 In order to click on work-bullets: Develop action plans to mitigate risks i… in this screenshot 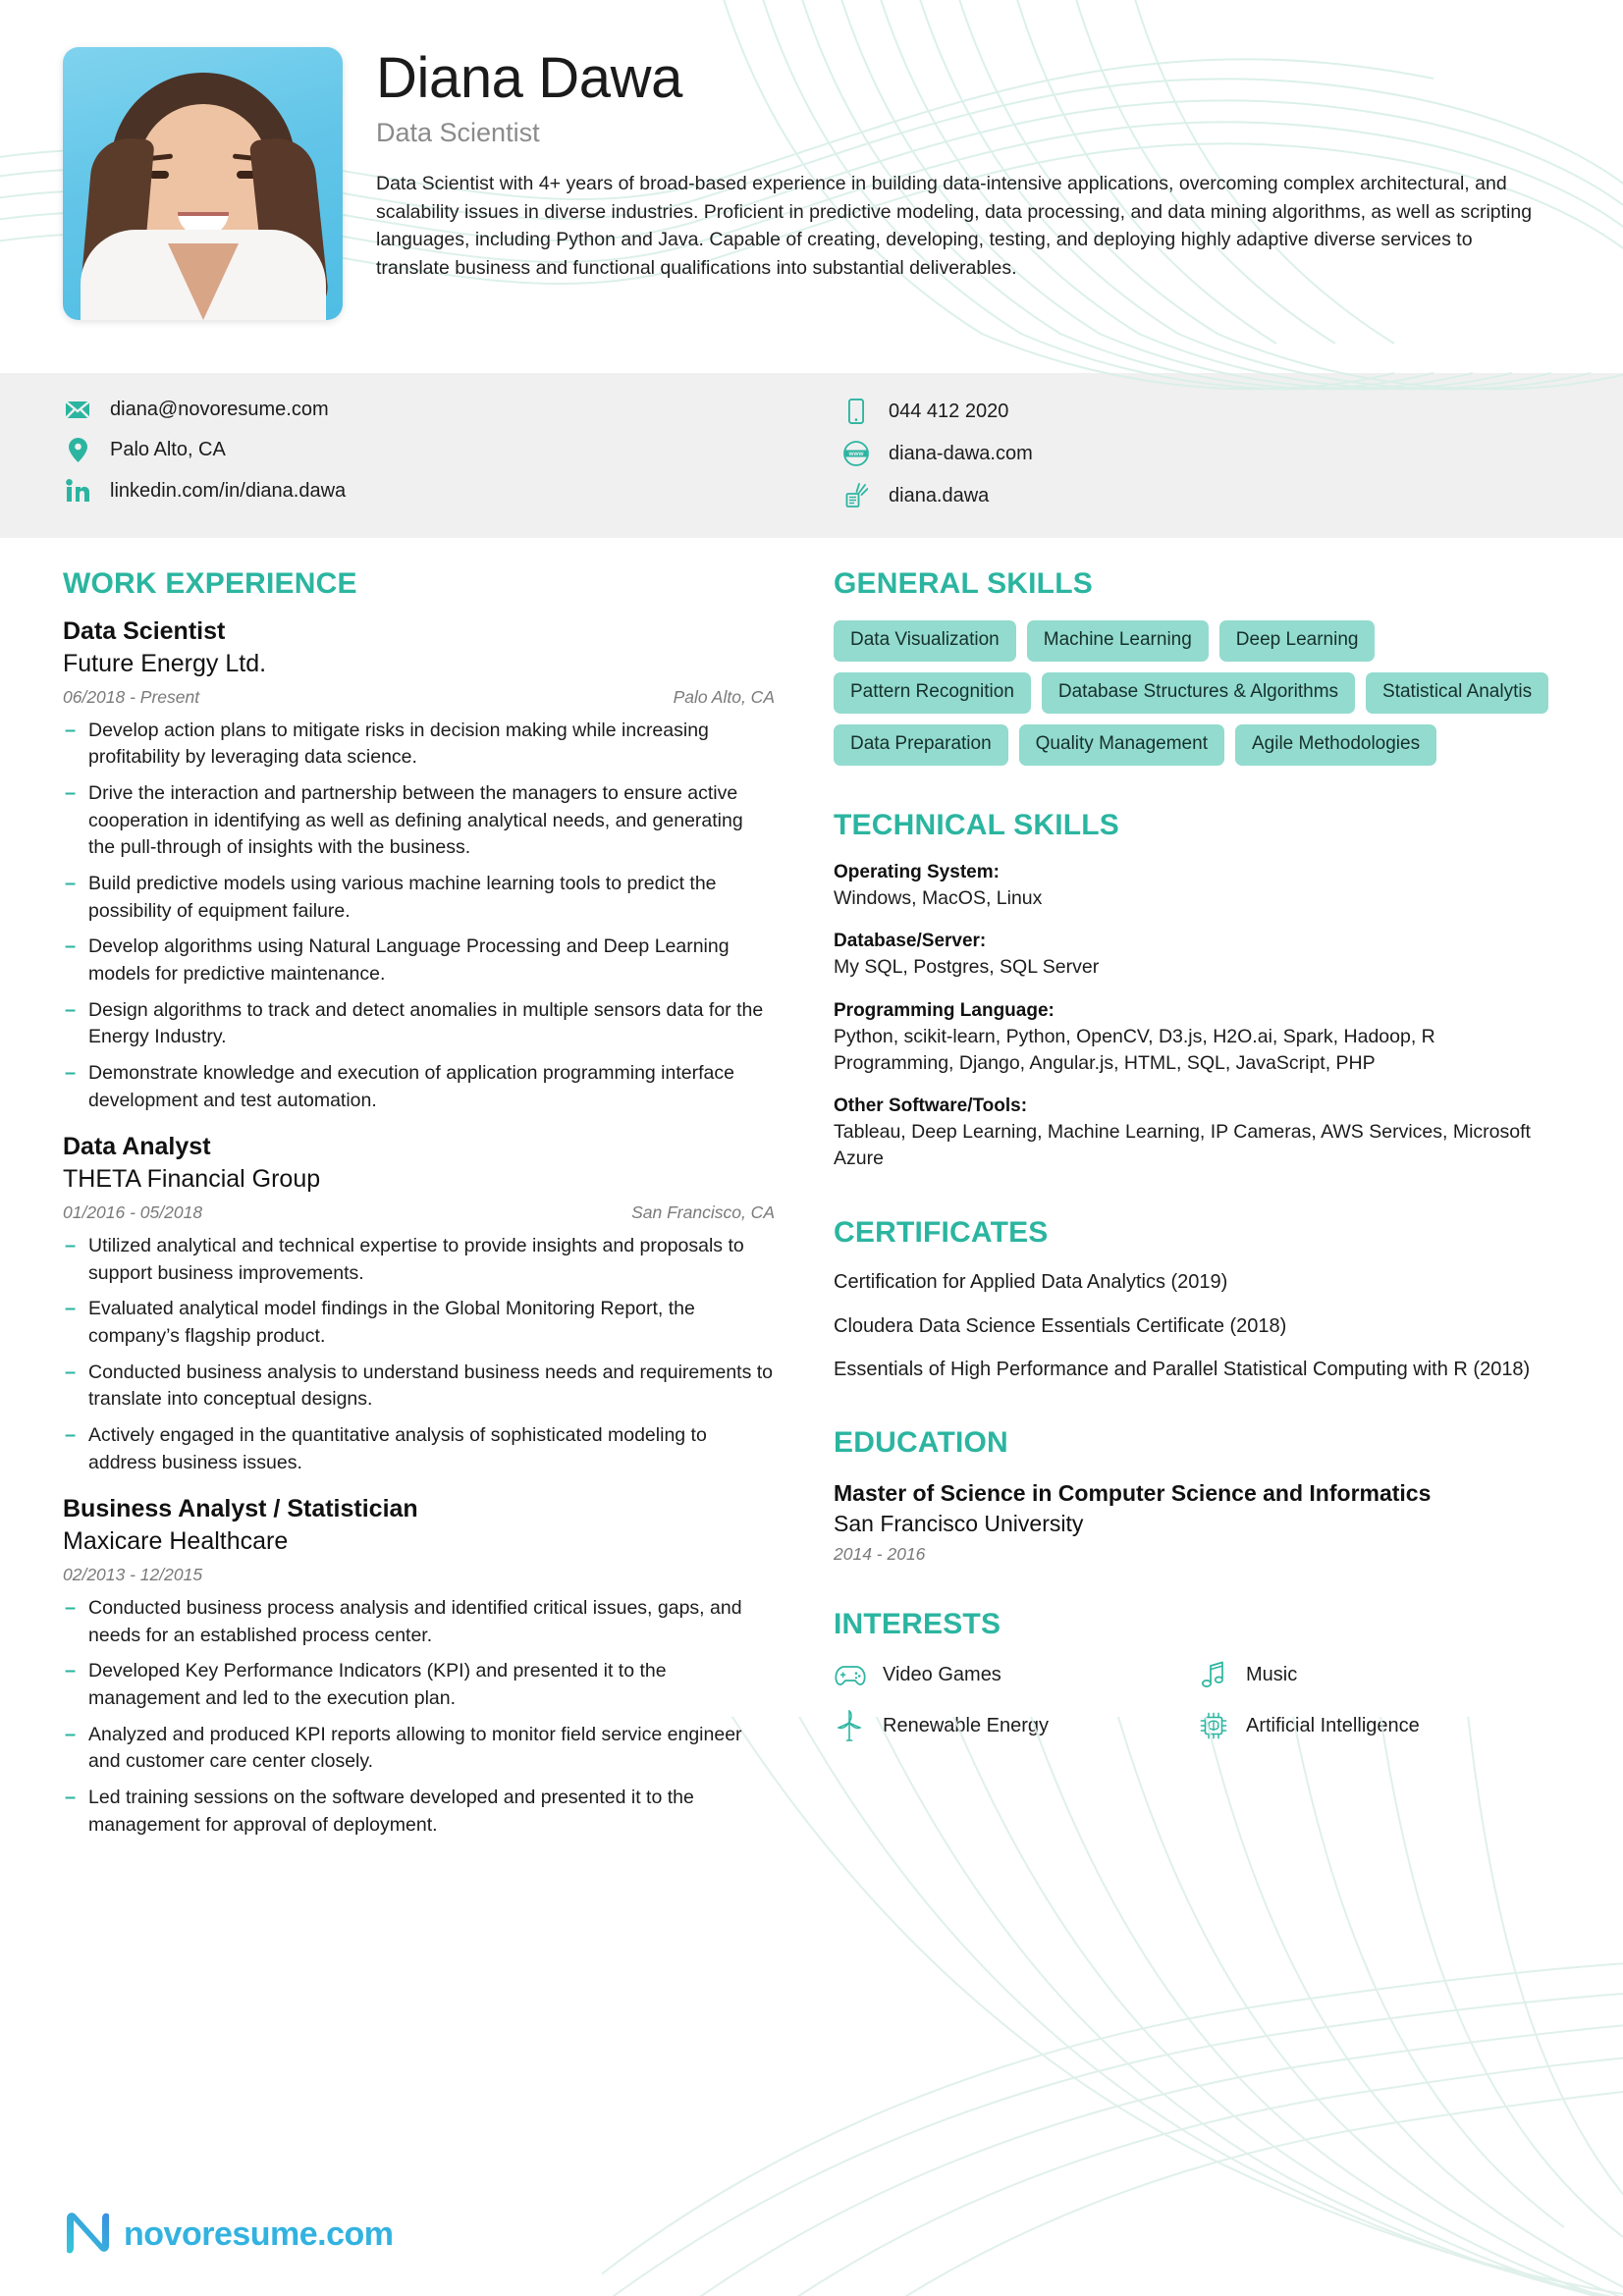, I will do `click(419, 915)`.